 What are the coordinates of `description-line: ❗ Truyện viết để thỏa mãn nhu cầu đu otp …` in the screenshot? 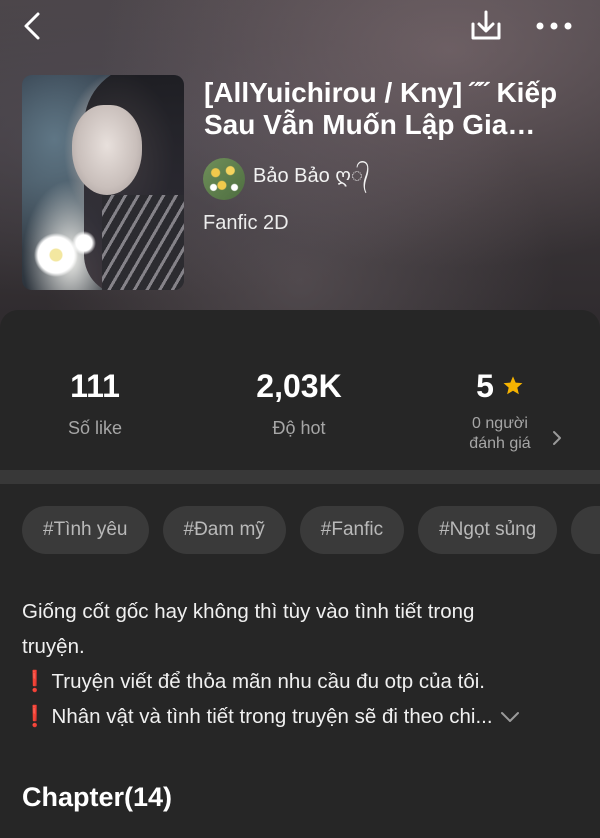 It's located at (300, 681).